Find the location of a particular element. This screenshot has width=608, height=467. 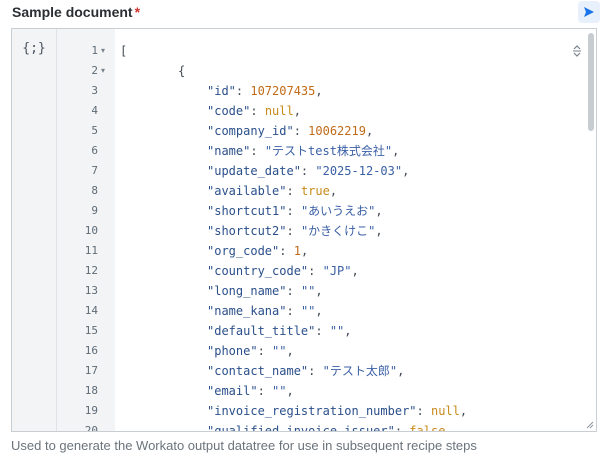

code-line: "update_date": "2025-12-03", is located at coordinates (304, 171).